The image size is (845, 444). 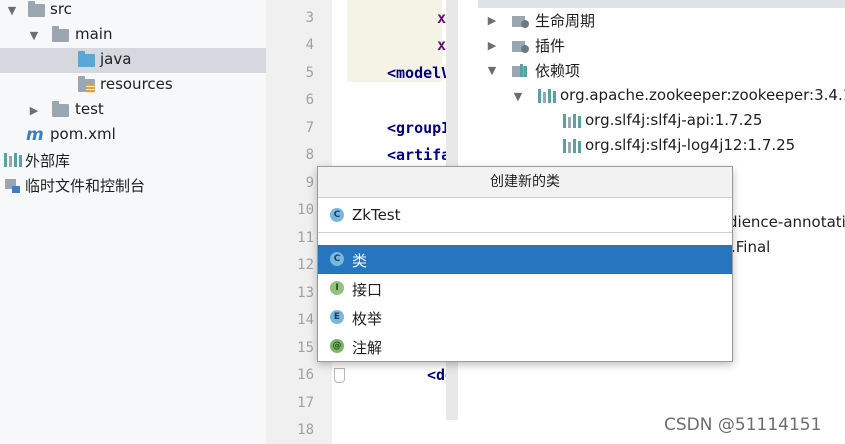 What do you see at coordinates (133, 110) in the screenshot?
I see `tree-item-test: ▶ test` at bounding box center [133, 110].